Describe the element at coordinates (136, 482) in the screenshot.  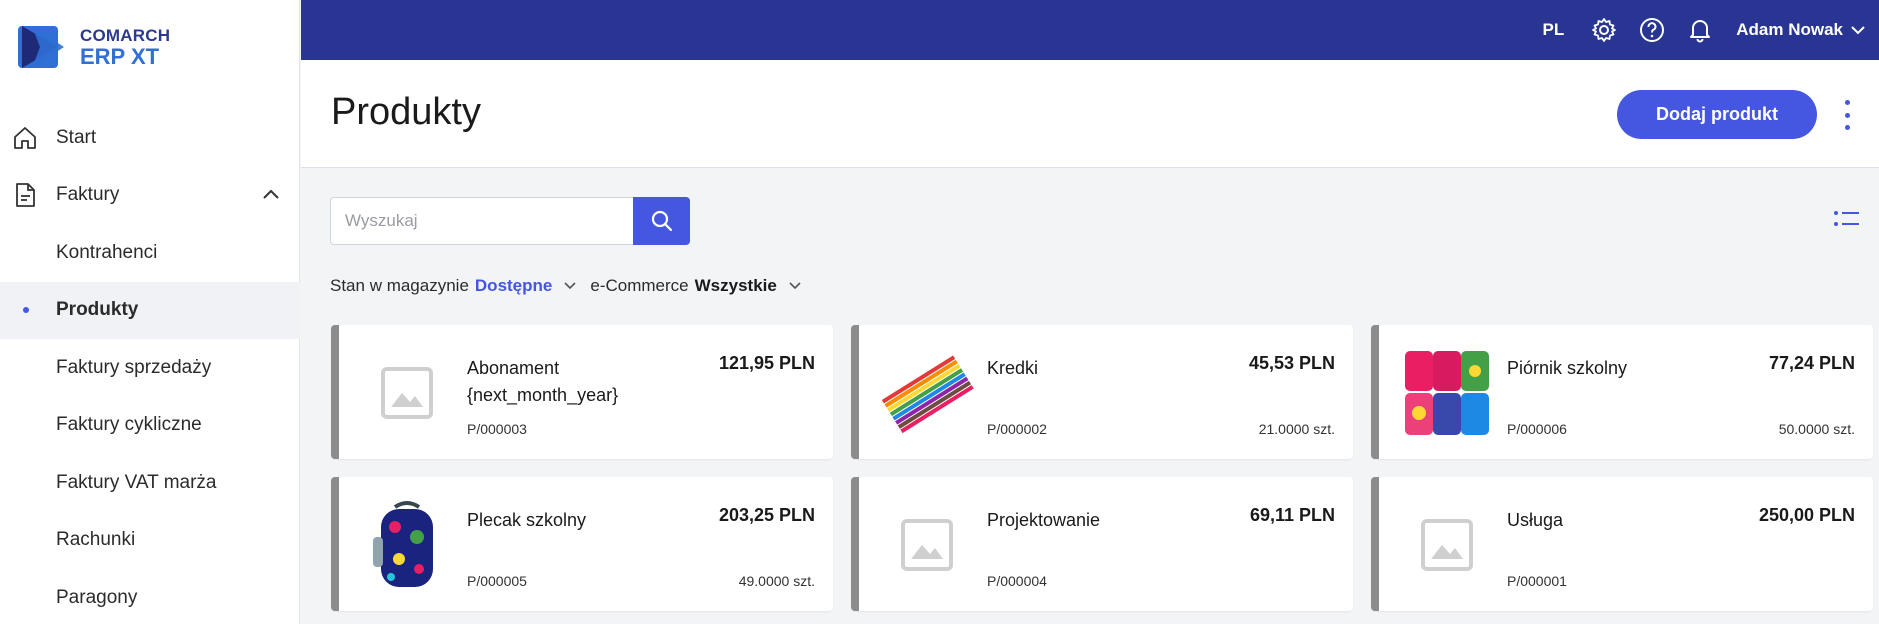
I see `sidebar-item-label: Faktury VAT marża` at that location.